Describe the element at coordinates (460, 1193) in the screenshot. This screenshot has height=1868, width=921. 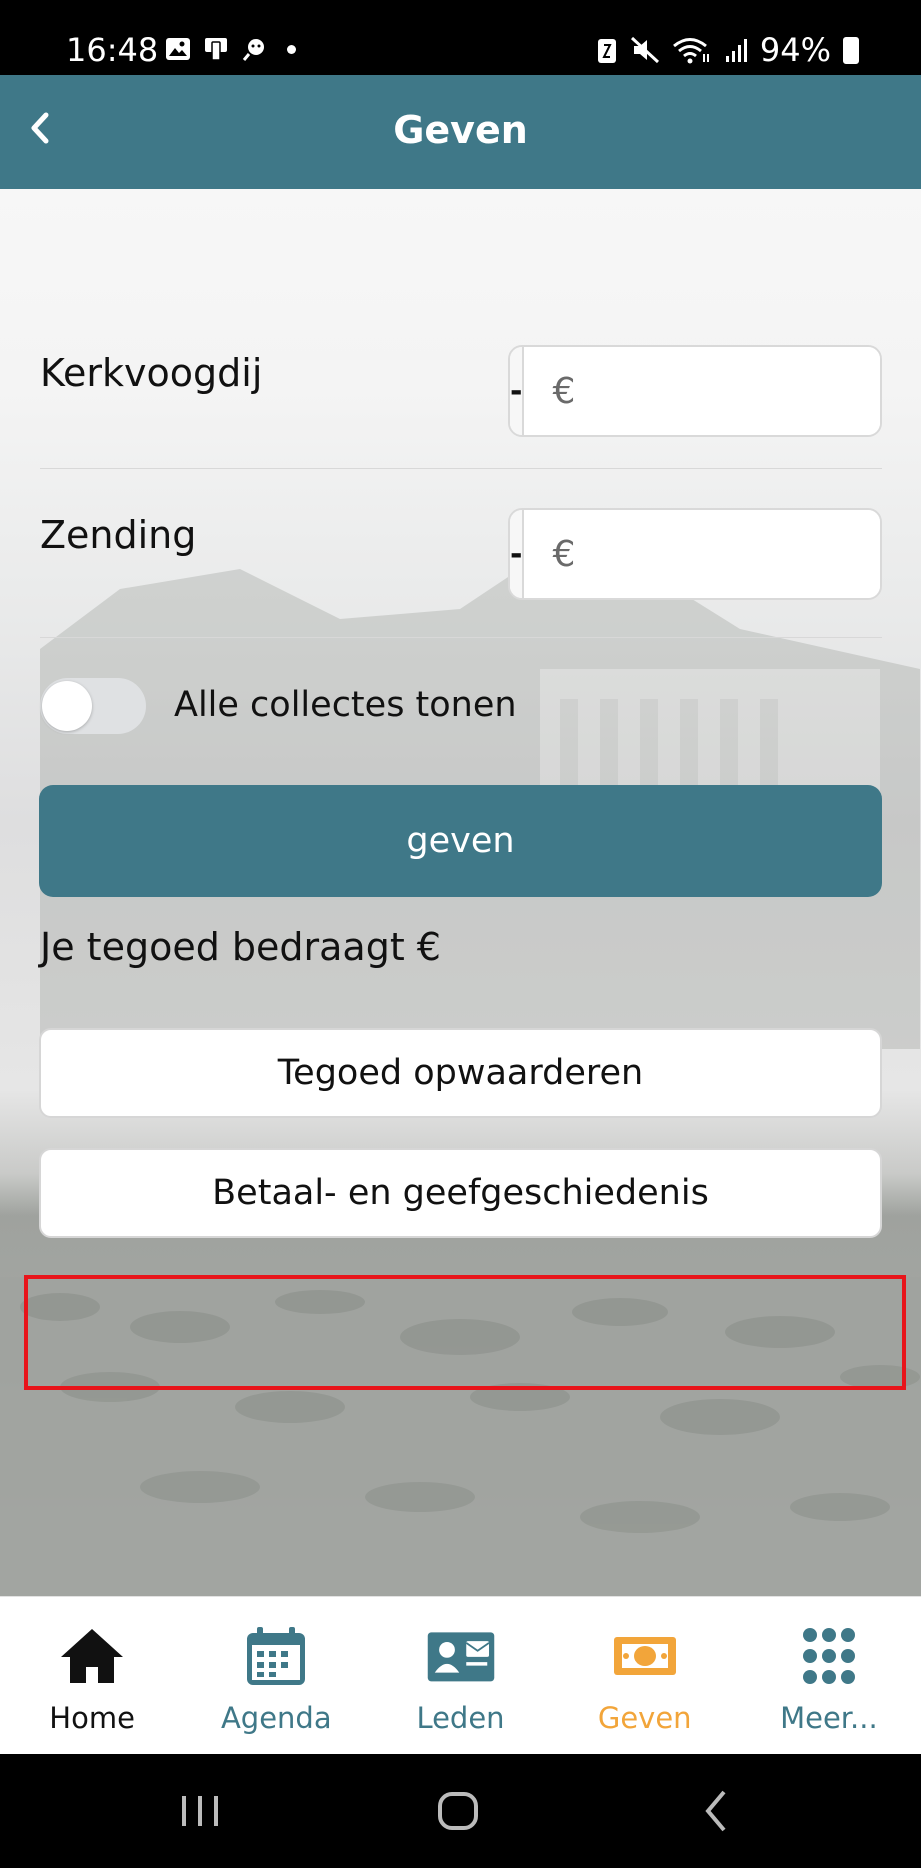
I see `payment-history-button: Betaal- en geefgeschiedenis` at that location.